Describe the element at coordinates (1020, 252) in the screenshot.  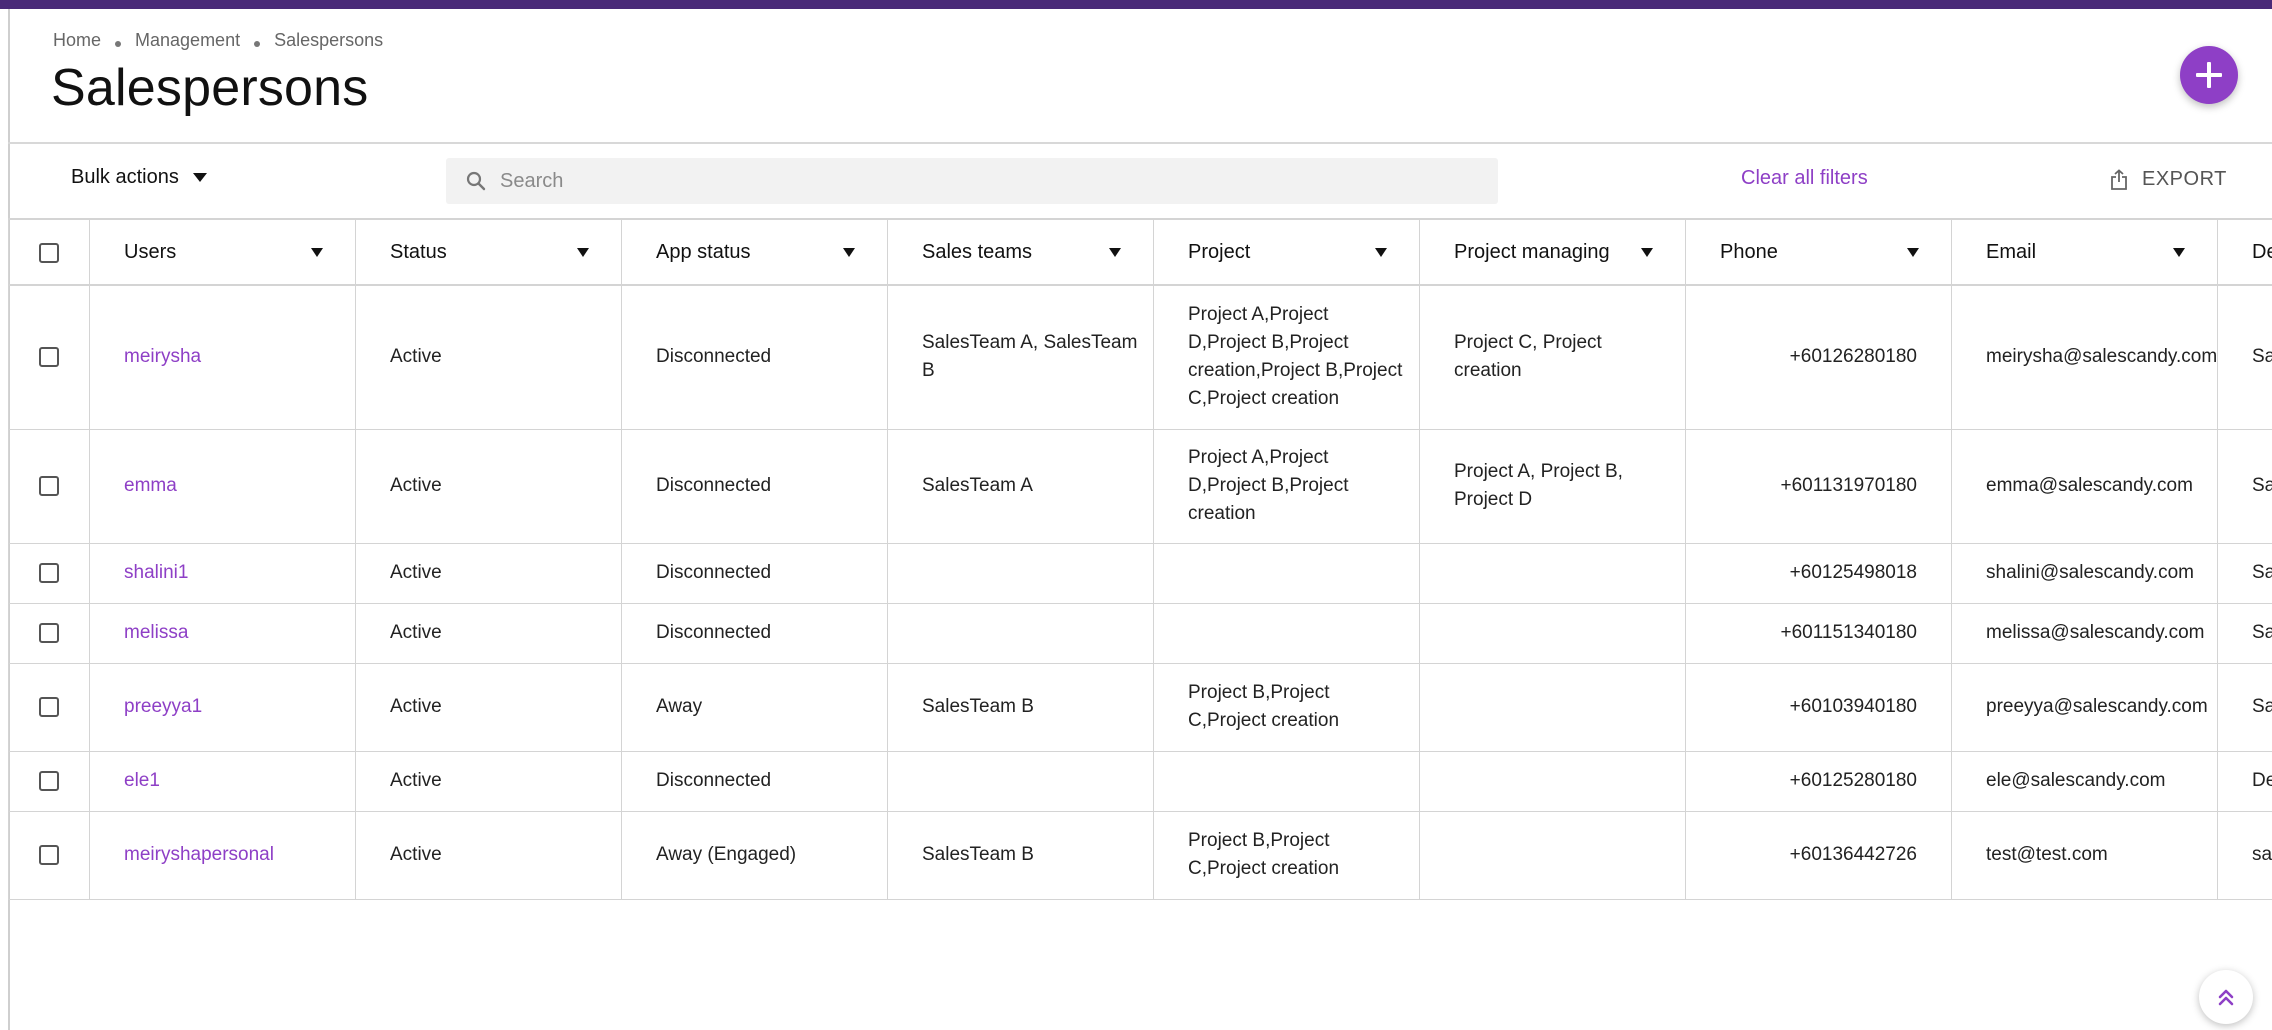
I see `column-header-sales-teams: Sales teams` at that location.